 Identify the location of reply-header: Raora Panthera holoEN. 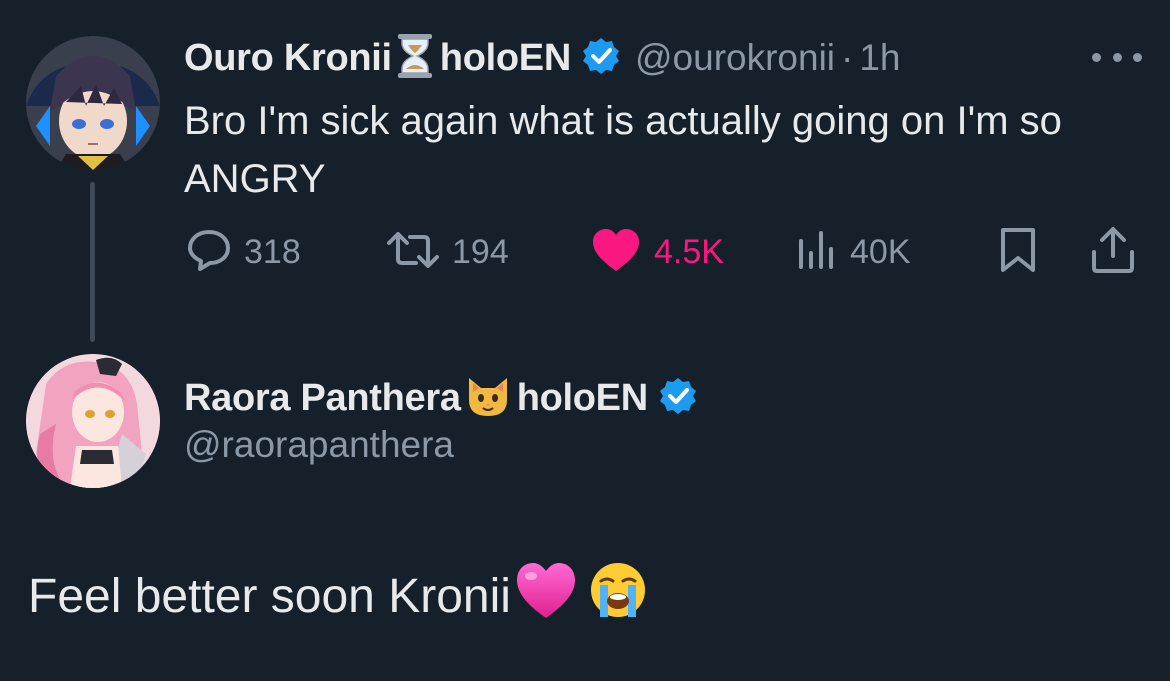
(441, 398).